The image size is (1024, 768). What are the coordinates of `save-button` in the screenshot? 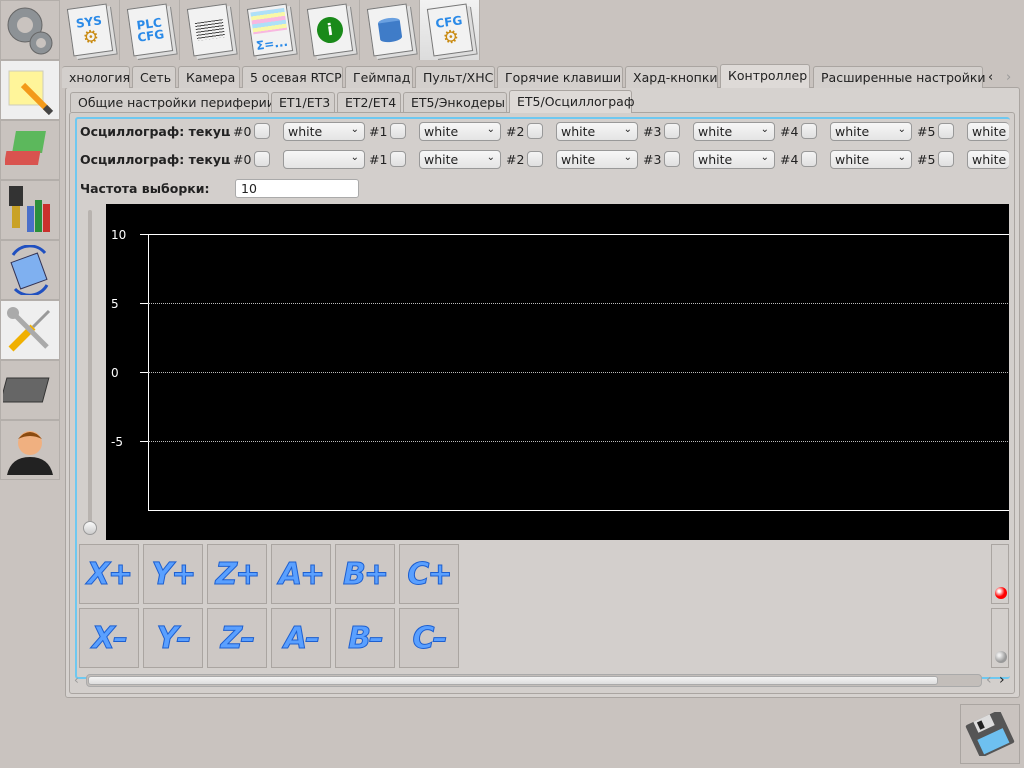 It's located at (990, 734).